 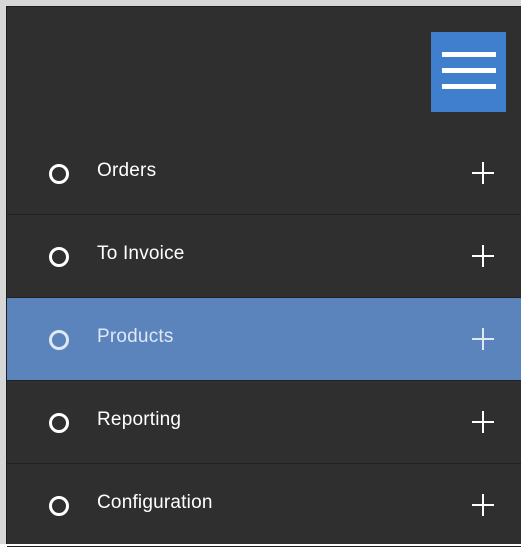 What do you see at coordinates (264, 173) in the screenshot?
I see `sidebar-item-orders: Orders` at bounding box center [264, 173].